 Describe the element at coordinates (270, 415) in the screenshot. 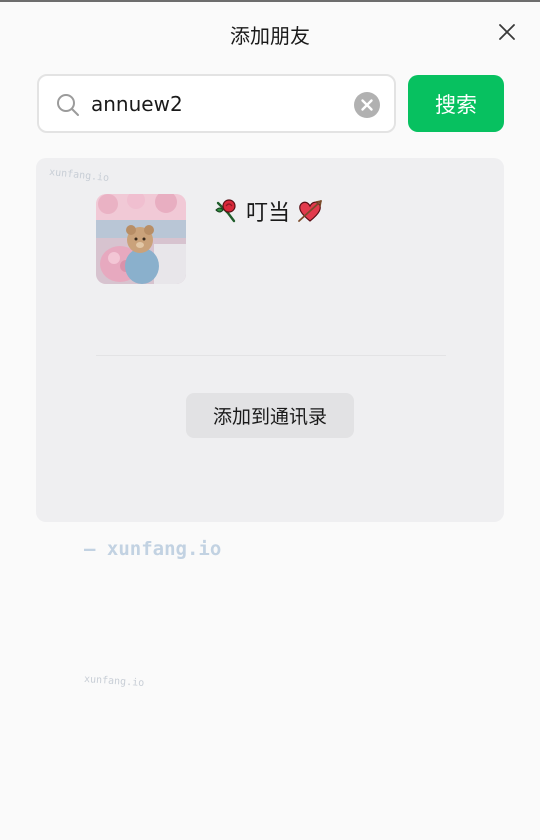

I see `add-to-contacts-button: 添加到通讯录` at that location.